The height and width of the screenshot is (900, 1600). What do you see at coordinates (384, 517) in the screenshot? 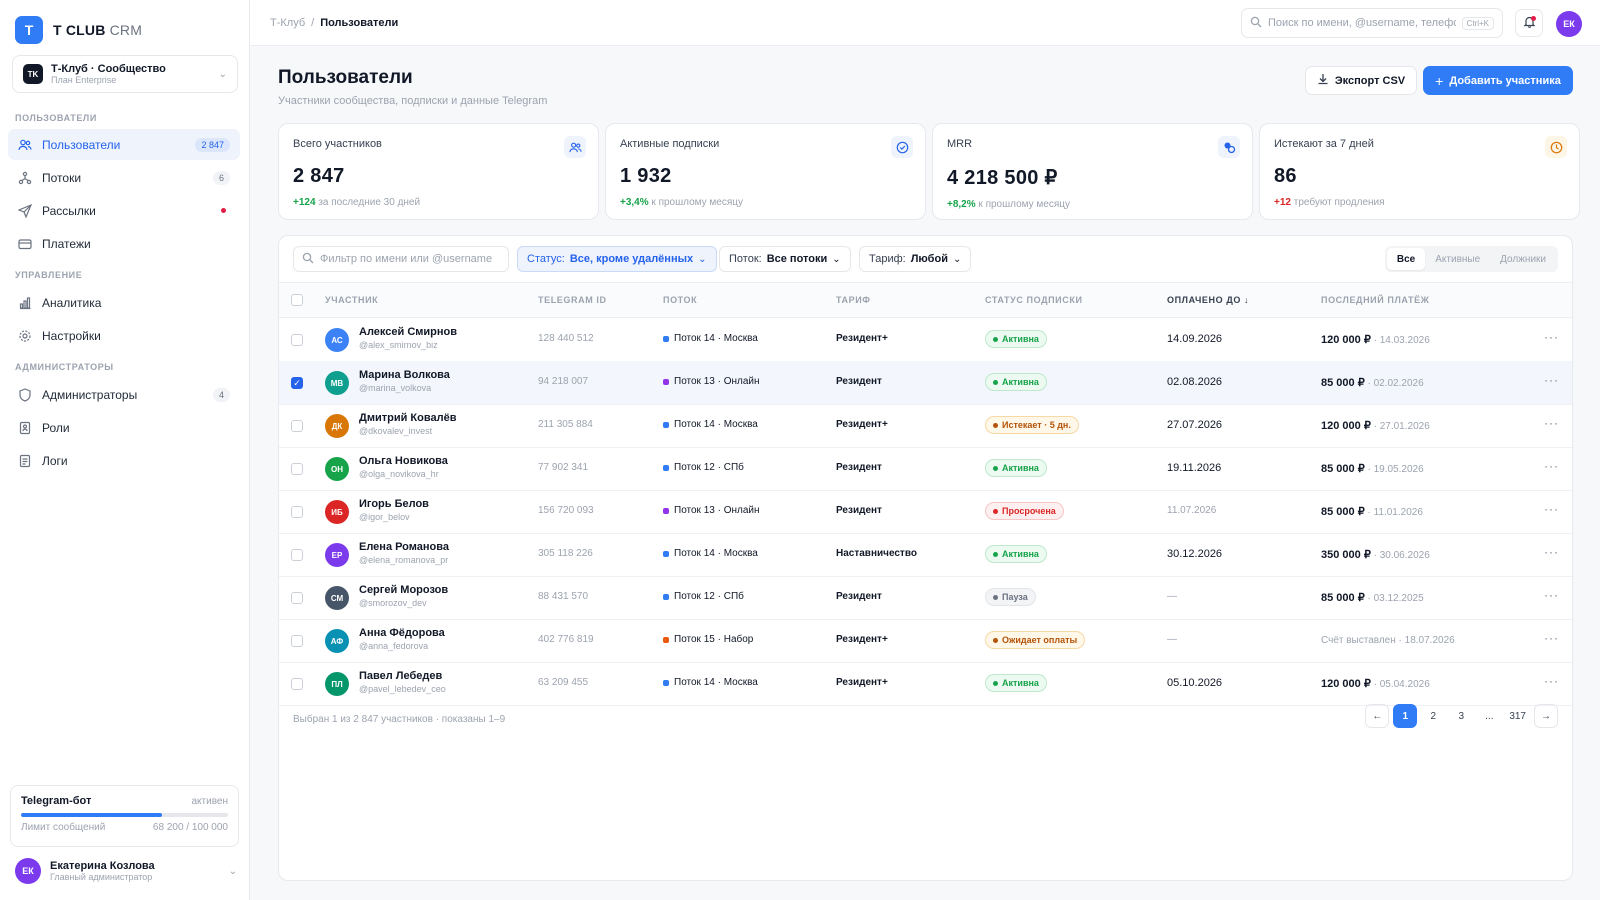
I see `member-username: @igor_belov` at bounding box center [384, 517].